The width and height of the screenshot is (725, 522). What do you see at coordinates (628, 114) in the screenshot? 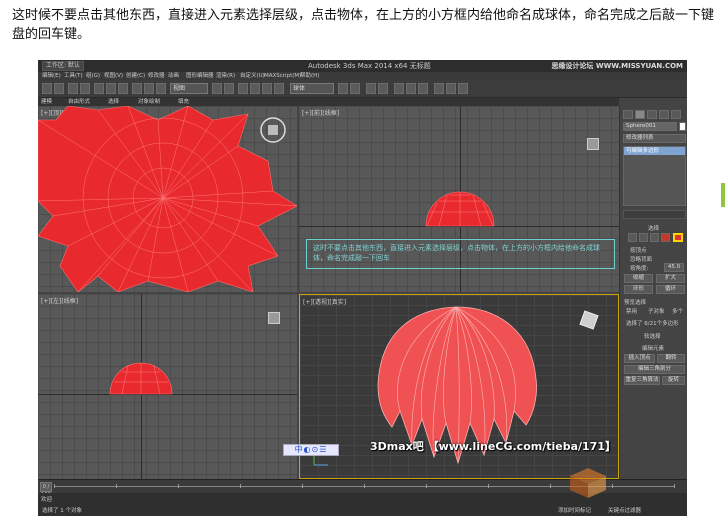
I see `create-tab-icon` at bounding box center [628, 114].